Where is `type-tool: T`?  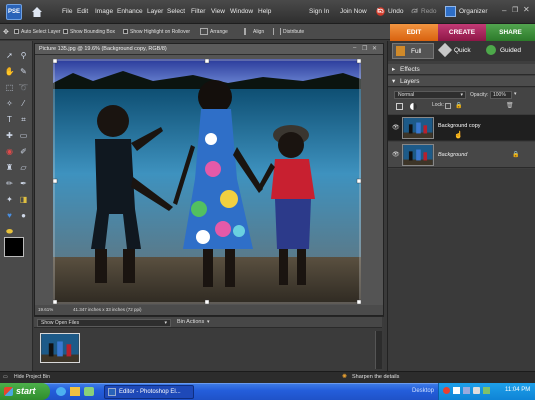
type-tool: T is located at coordinates (9, 119).